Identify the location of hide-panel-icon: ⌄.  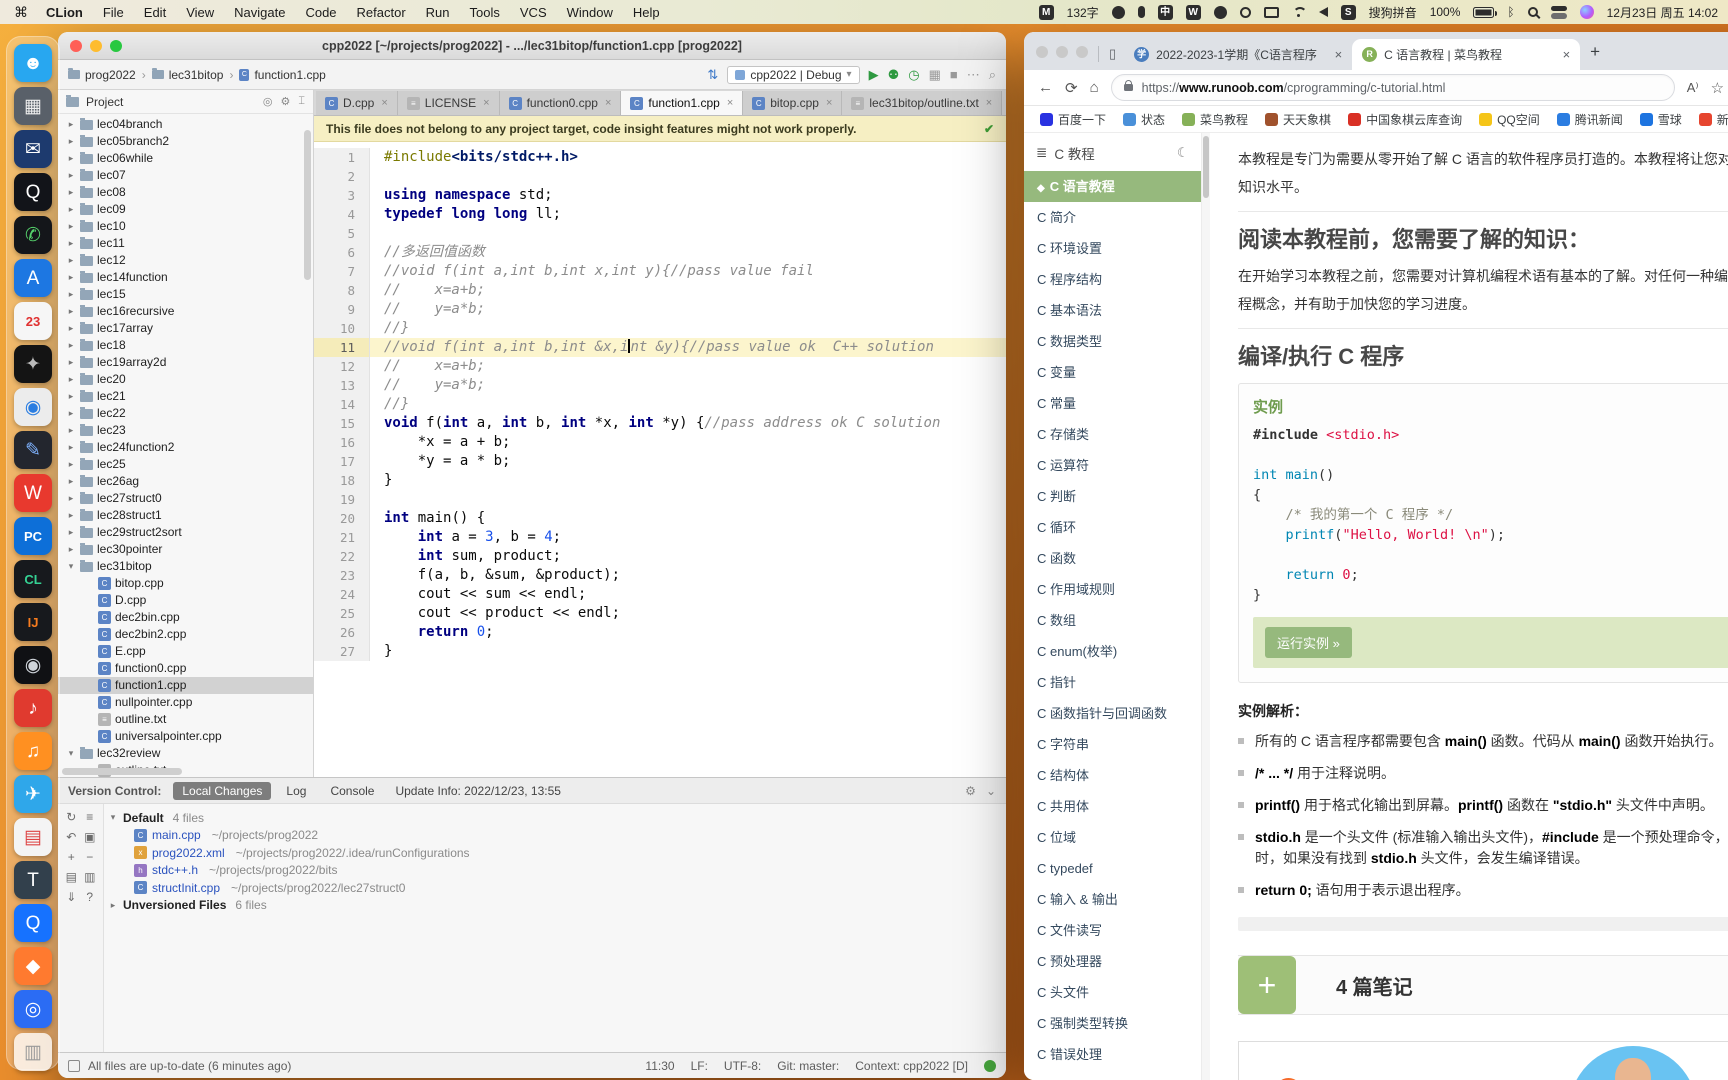
(991, 791).